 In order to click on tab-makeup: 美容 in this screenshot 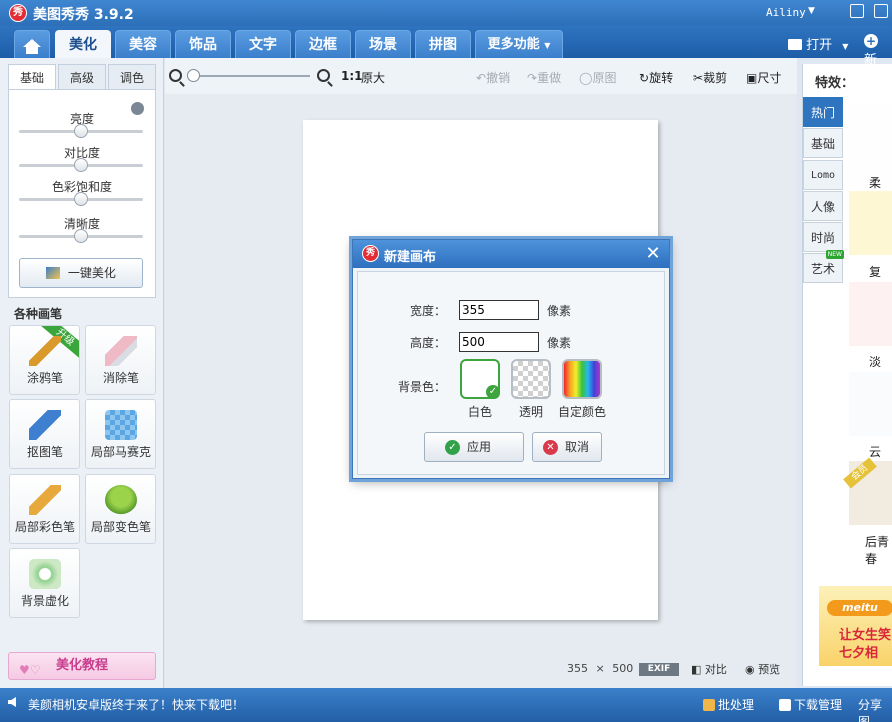, I will do `click(143, 44)`.